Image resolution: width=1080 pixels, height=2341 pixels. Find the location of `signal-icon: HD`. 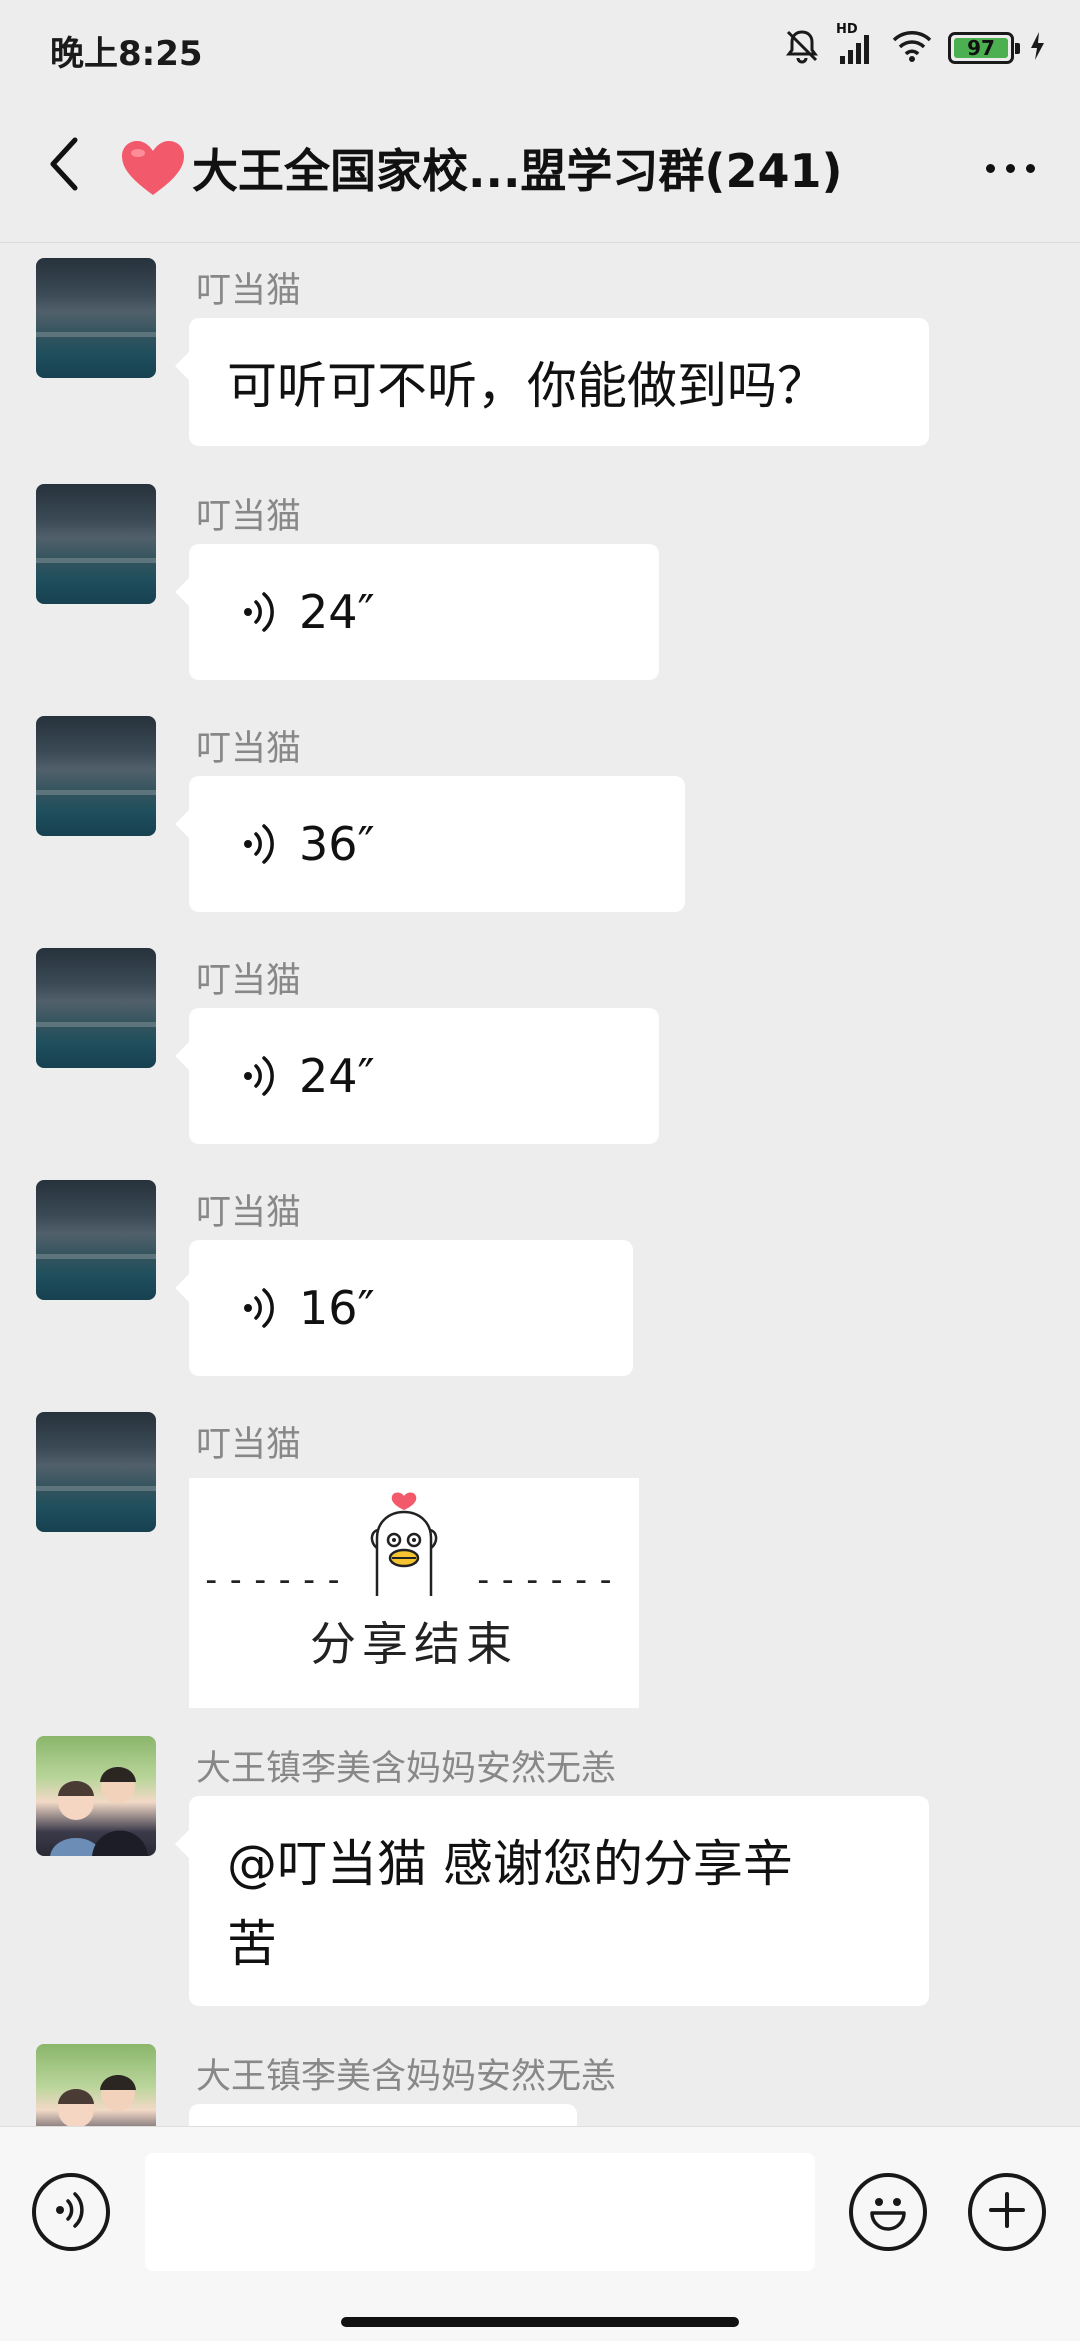

signal-icon: HD is located at coordinates (856, 44).